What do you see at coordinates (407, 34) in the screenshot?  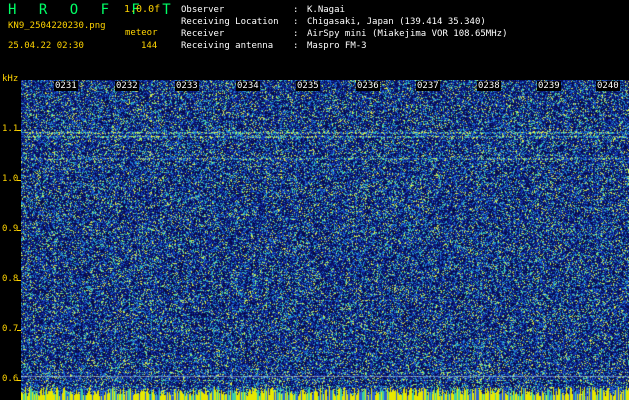 I see `meta-value: AirSpy mini (Miakejima VOR 108.65MHz)` at bounding box center [407, 34].